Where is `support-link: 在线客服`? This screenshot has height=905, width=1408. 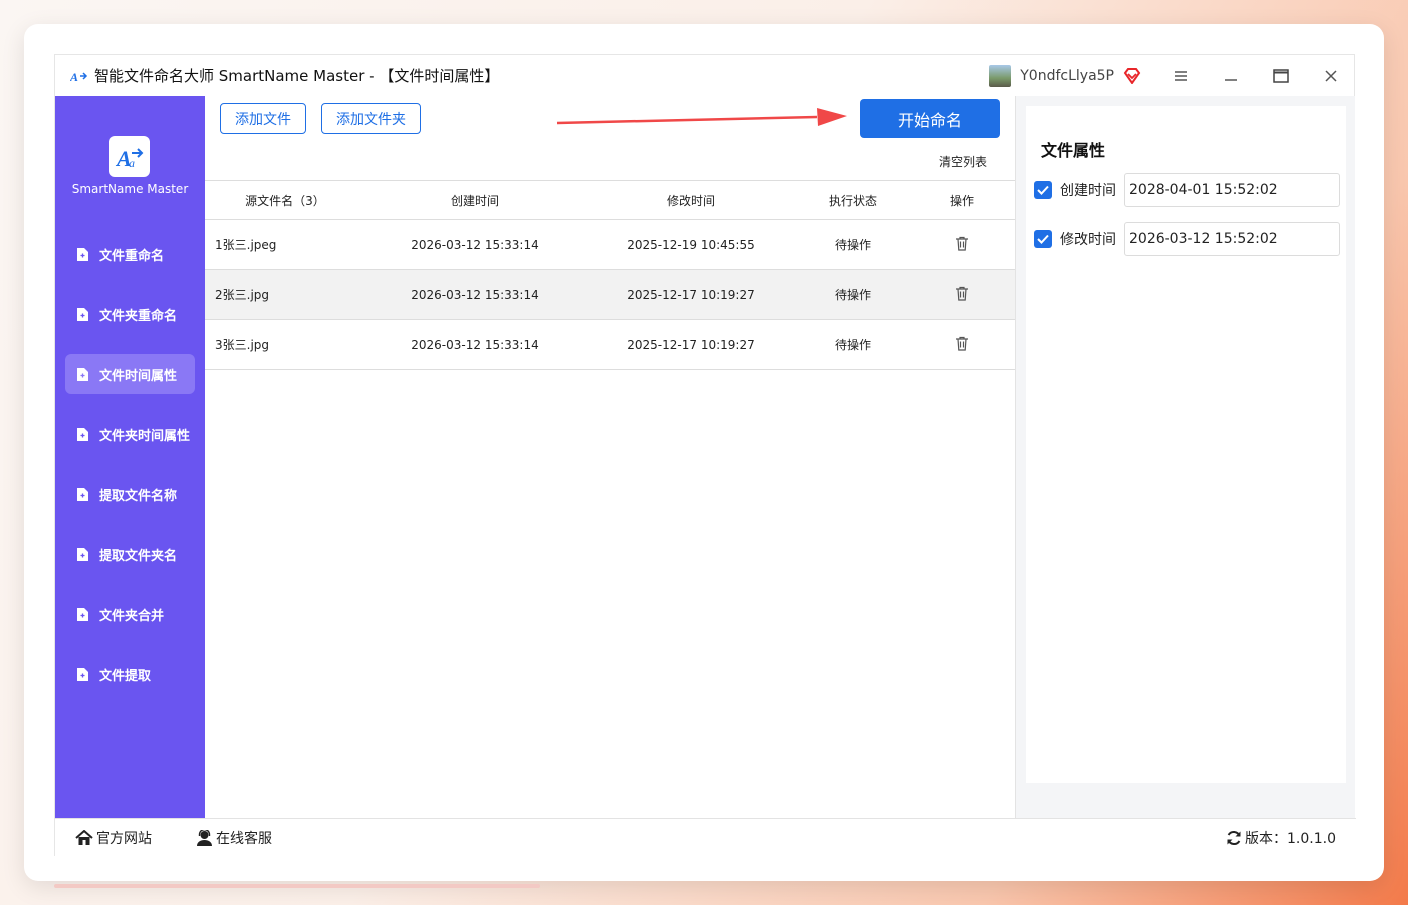 support-link: 在线客服 is located at coordinates (234, 838).